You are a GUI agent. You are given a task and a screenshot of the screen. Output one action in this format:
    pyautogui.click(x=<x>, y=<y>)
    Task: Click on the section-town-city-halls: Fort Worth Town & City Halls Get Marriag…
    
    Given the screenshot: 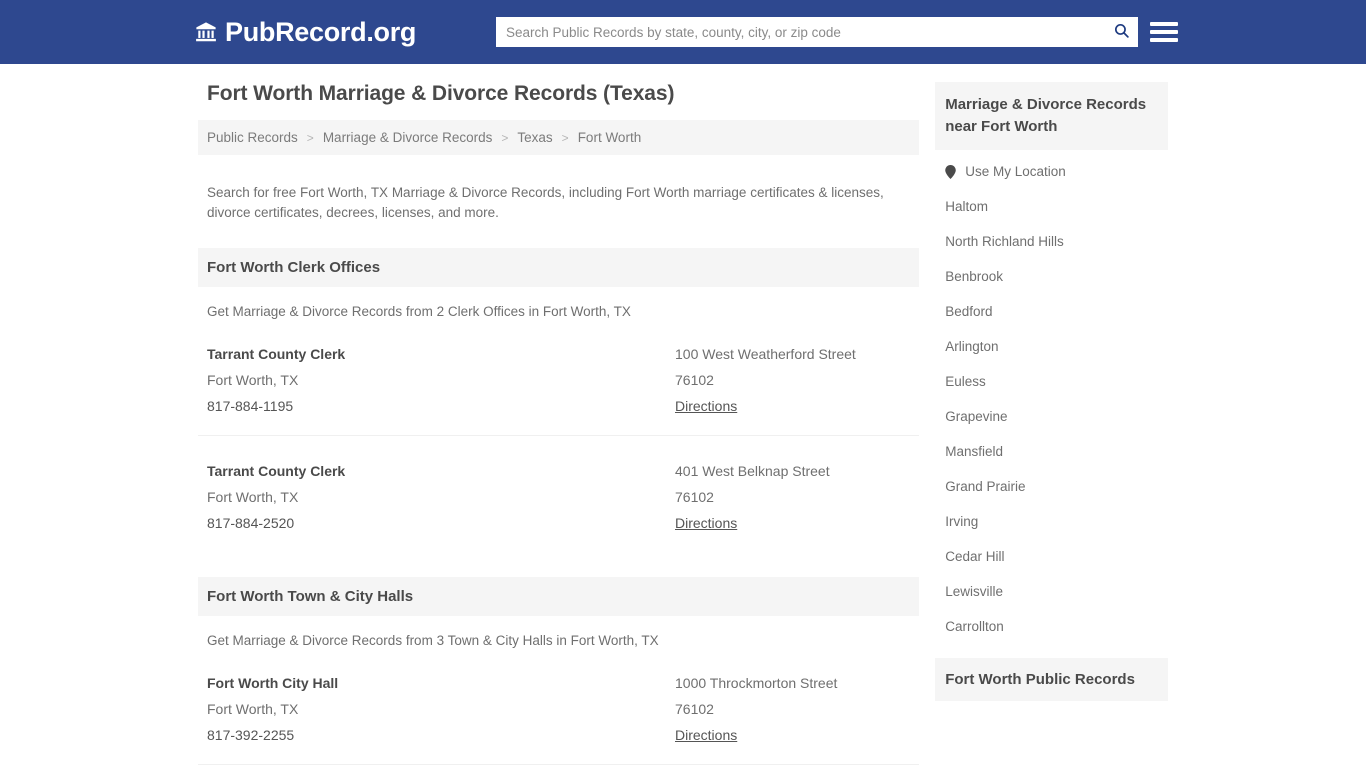 What is the action you would take?
    pyautogui.click(x=559, y=672)
    